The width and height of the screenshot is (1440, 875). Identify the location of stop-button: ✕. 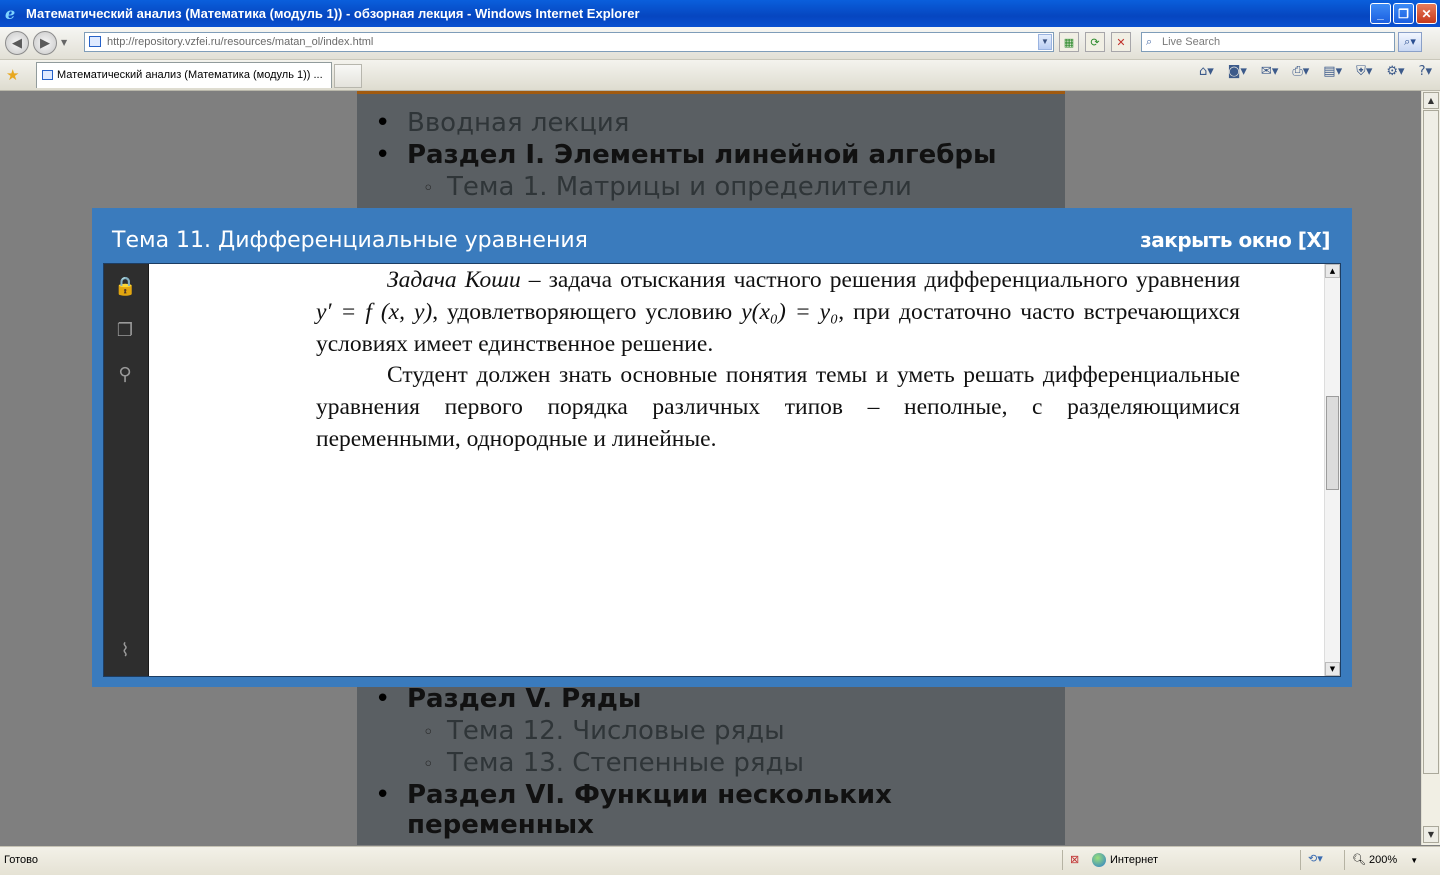
(1121, 42).